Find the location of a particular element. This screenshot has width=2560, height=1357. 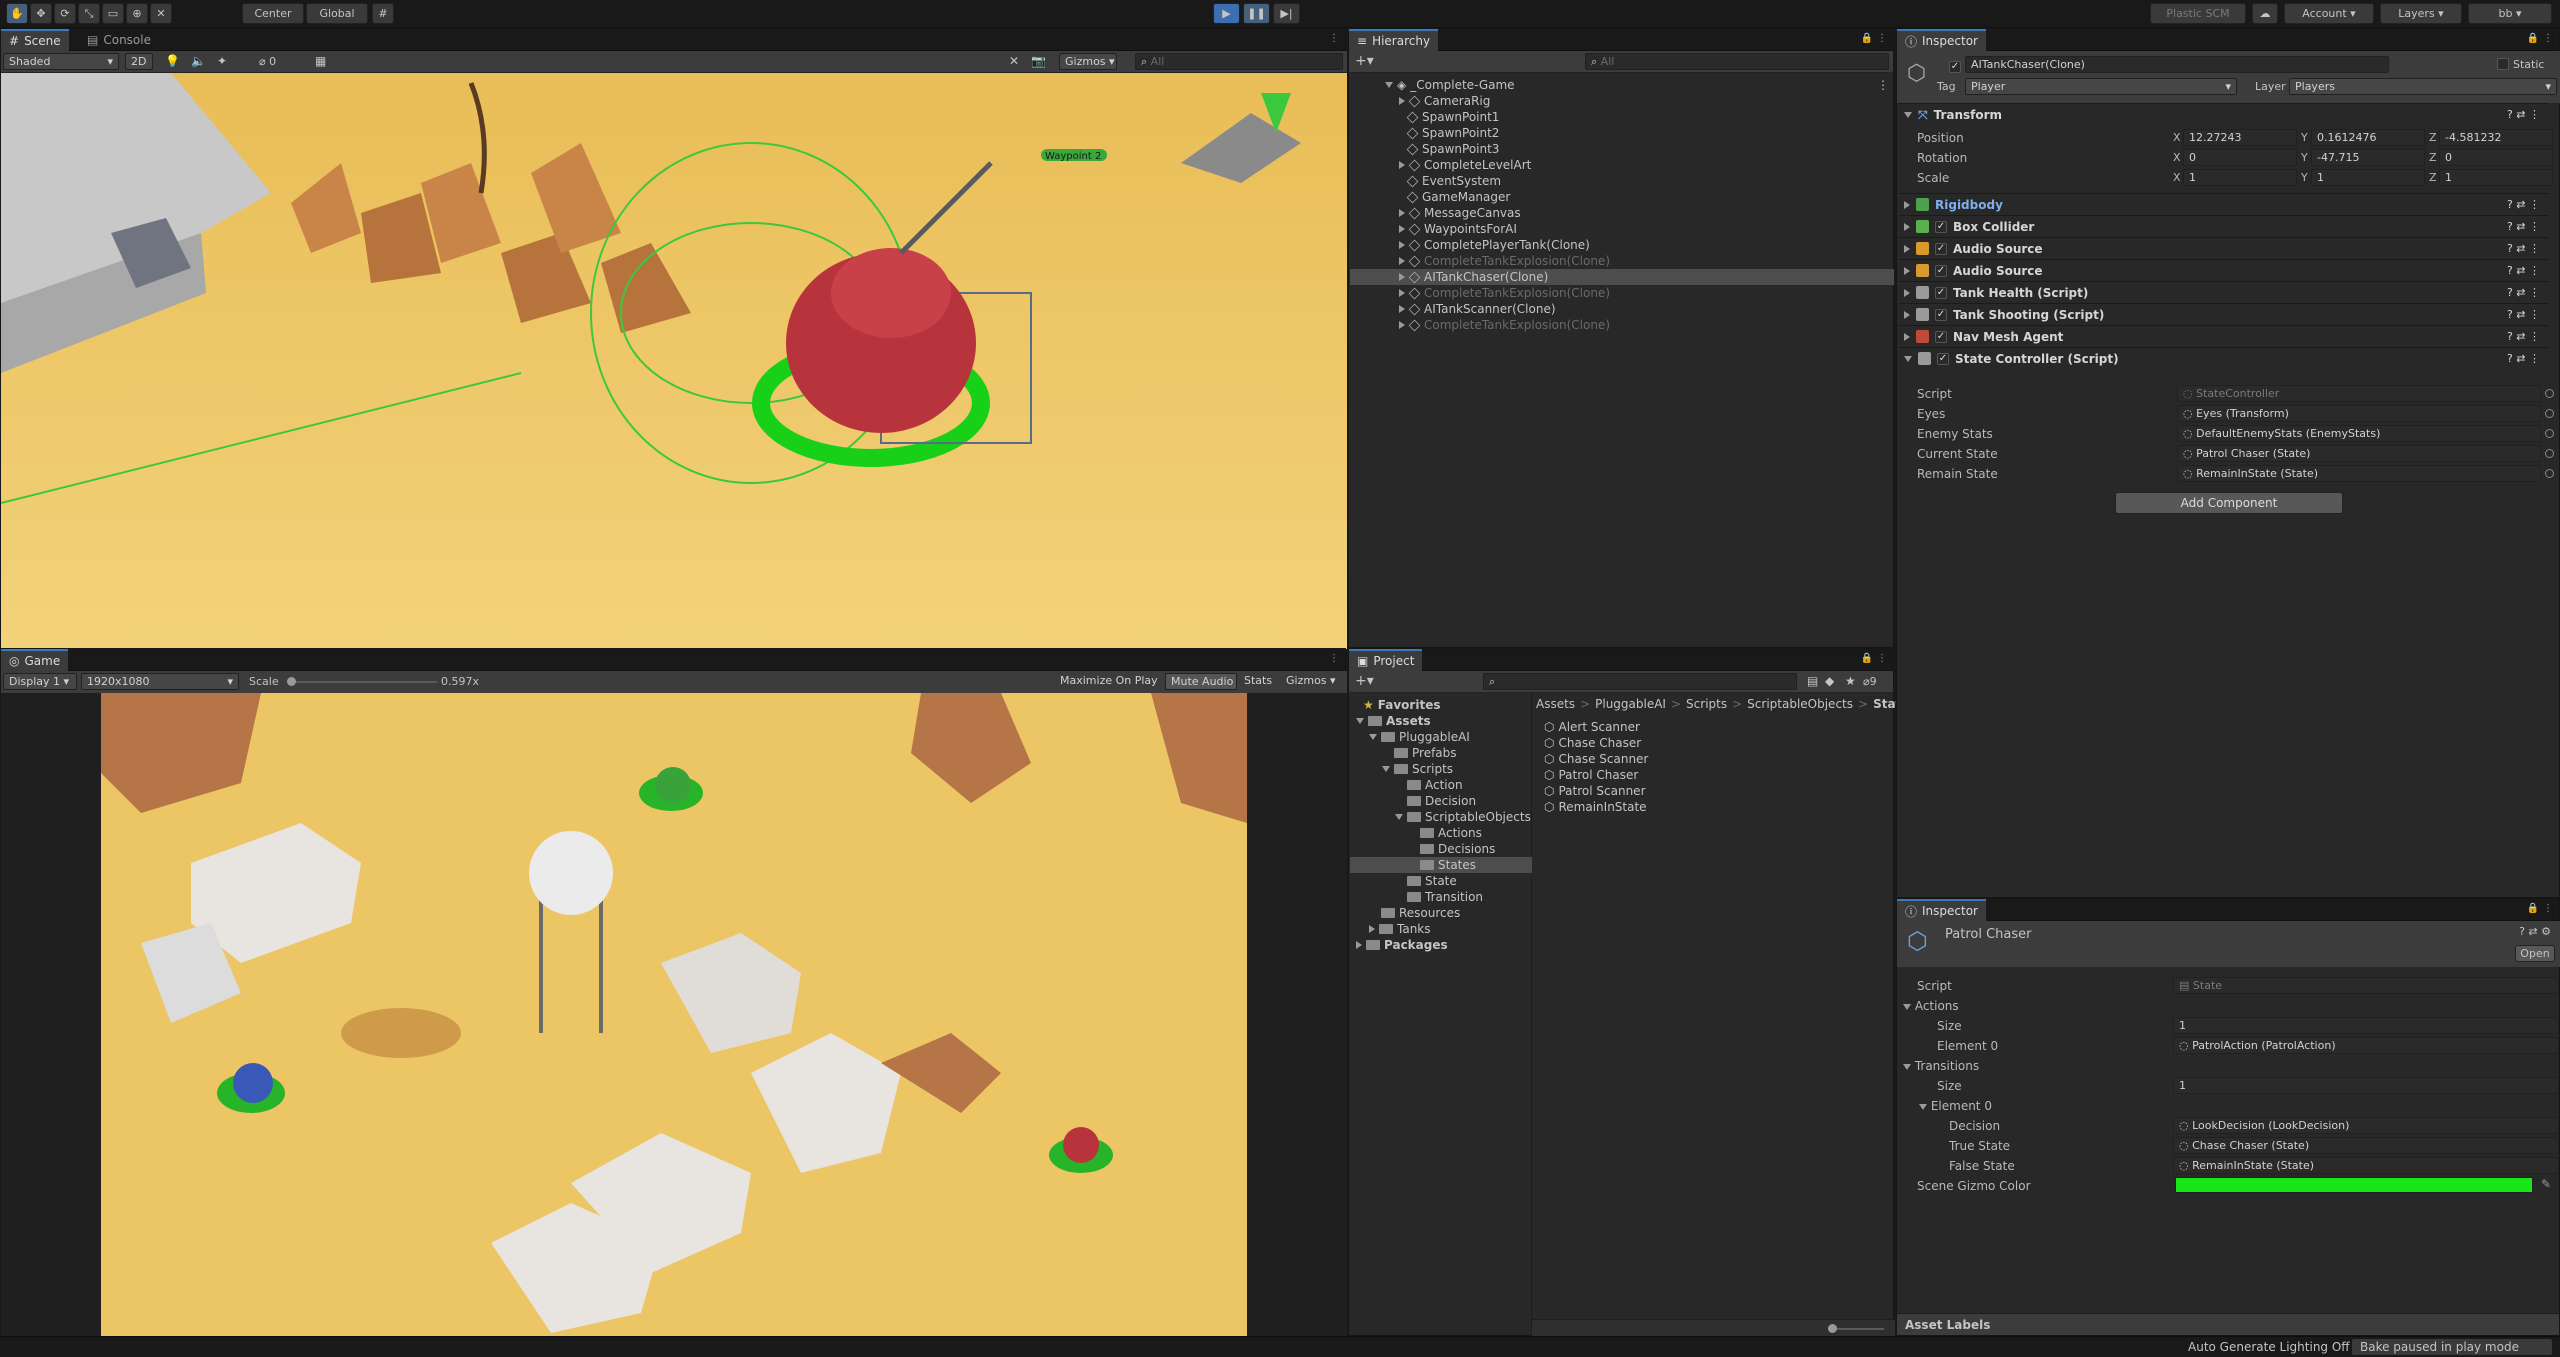

asset-labels-bar: Asset Labels is located at coordinates (2228, 1324).